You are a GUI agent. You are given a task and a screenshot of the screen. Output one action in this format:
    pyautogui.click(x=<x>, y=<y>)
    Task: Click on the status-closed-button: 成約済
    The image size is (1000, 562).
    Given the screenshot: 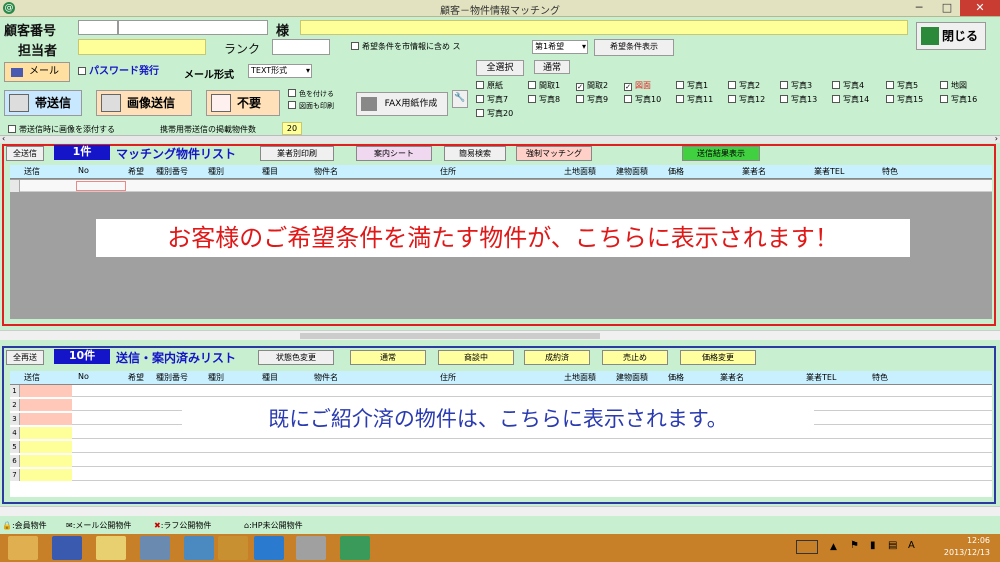 What is the action you would take?
    pyautogui.click(x=557, y=357)
    